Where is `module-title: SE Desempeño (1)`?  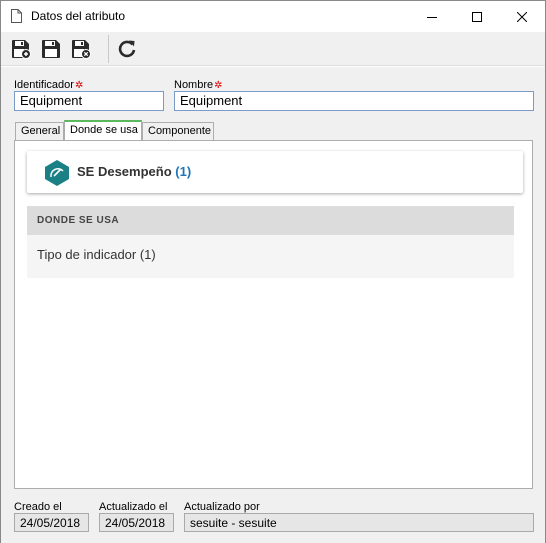 module-title: SE Desempeño (1) is located at coordinates (134, 171).